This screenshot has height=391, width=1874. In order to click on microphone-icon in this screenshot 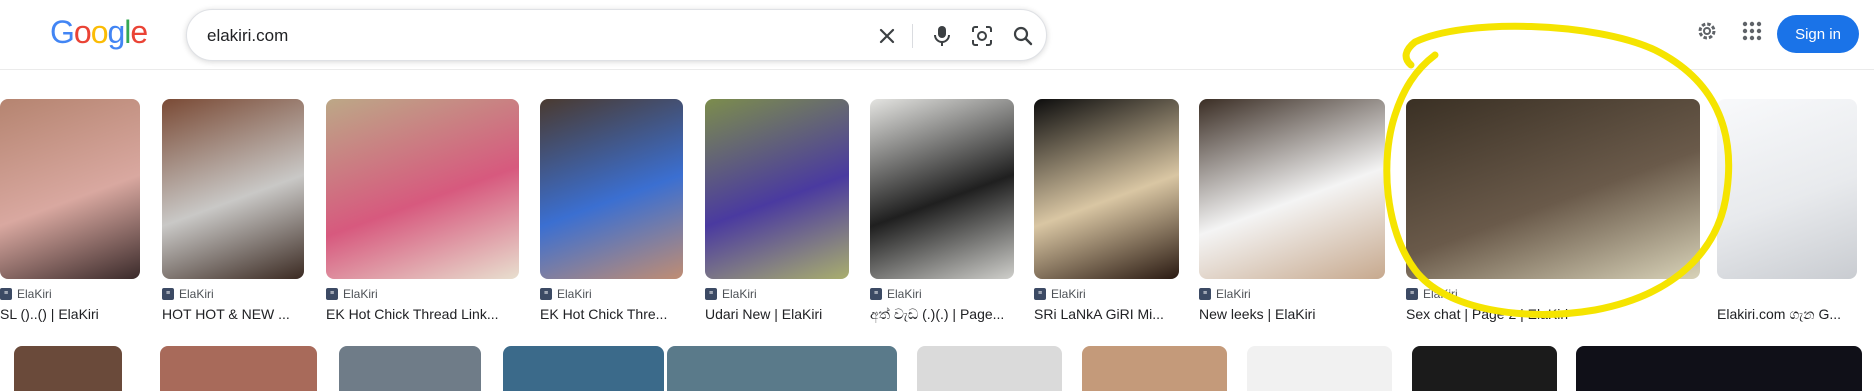, I will do `click(942, 36)`.